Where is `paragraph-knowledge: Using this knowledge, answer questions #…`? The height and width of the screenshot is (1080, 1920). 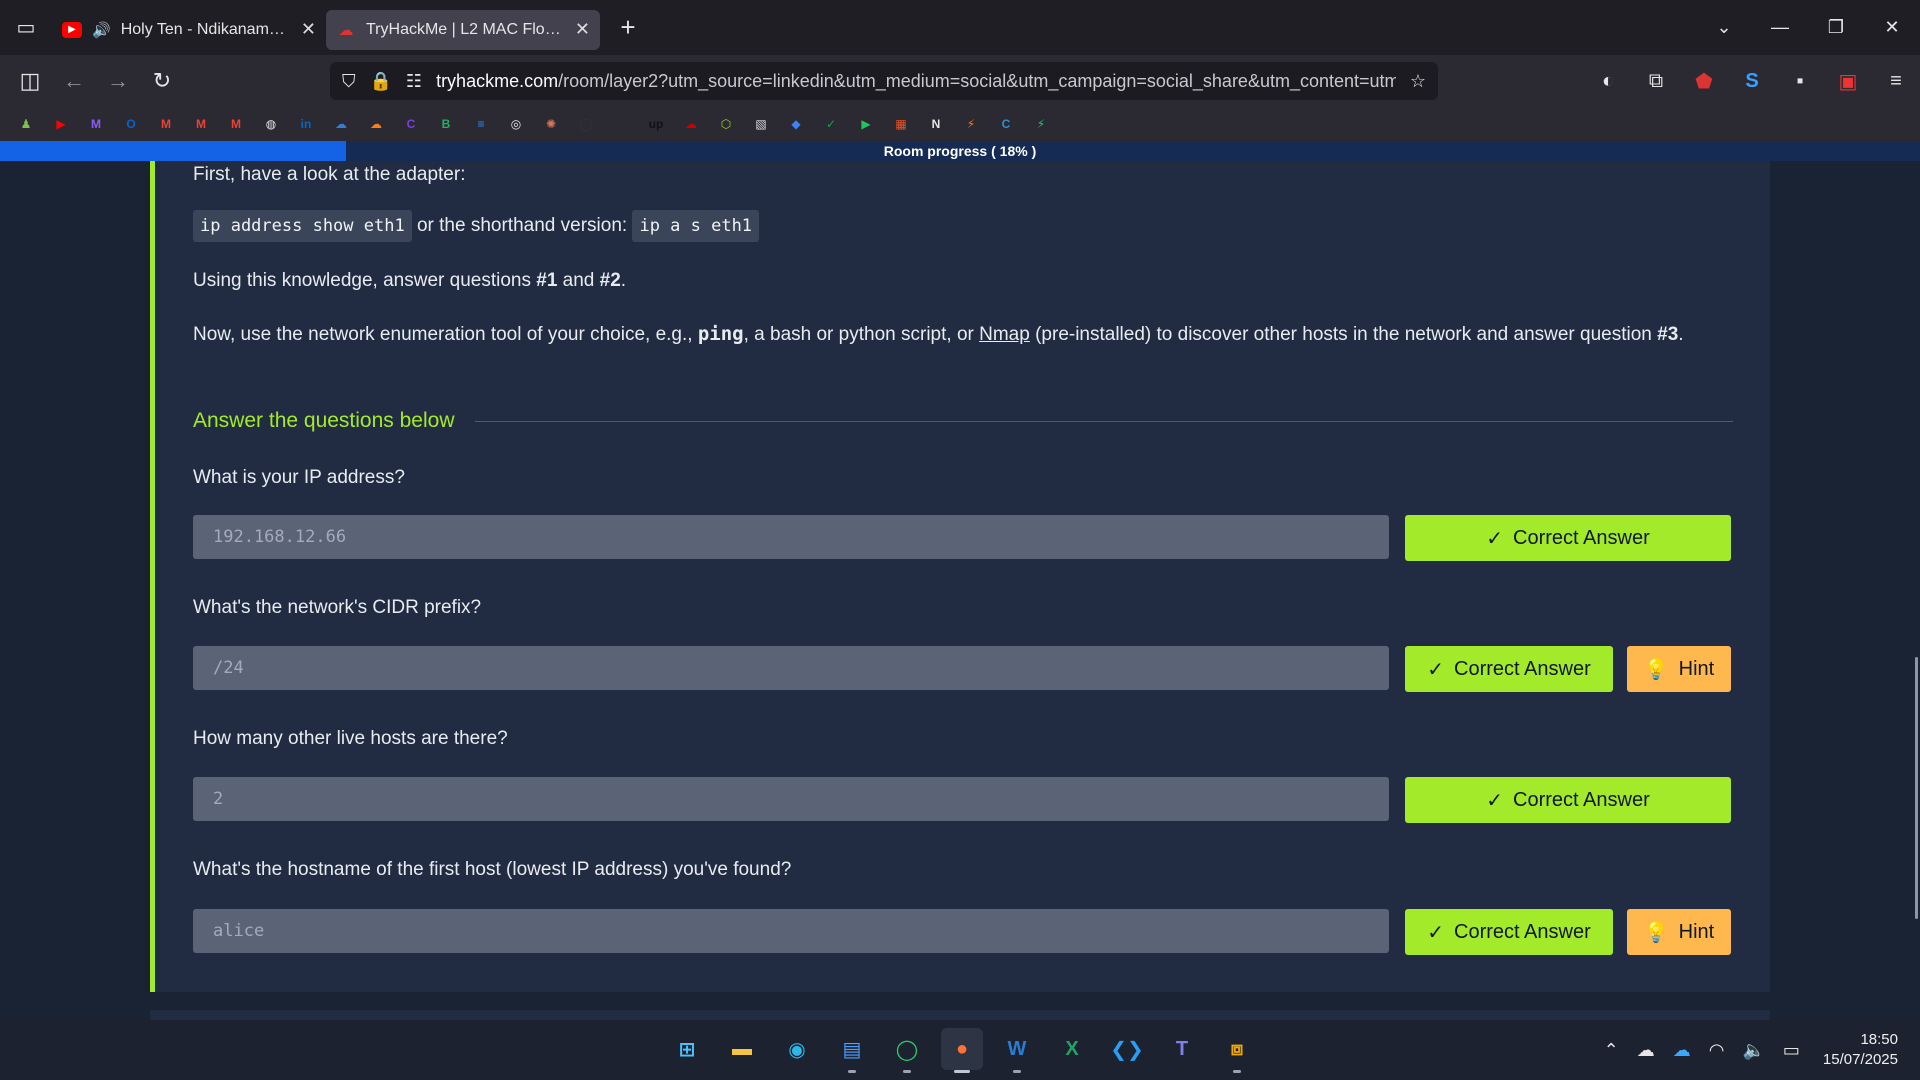
paragraph-knowledge: Using this knowledge, answer questions #… is located at coordinates (410, 280).